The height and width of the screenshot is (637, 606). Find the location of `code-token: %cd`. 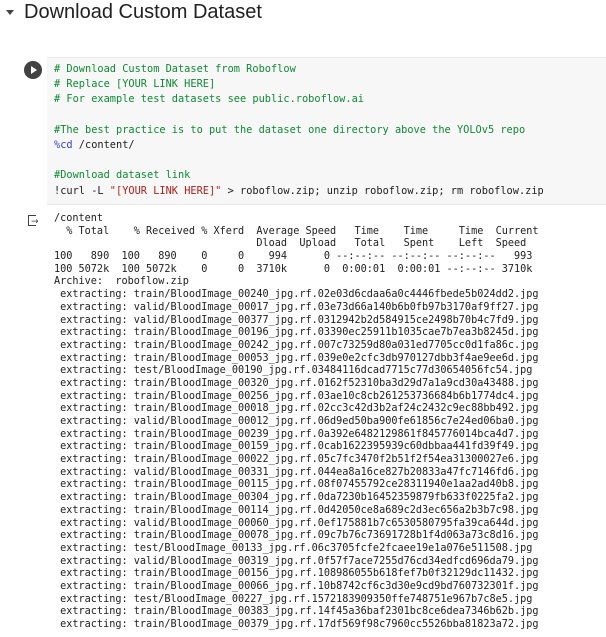

code-token: %cd is located at coordinates (63, 145).